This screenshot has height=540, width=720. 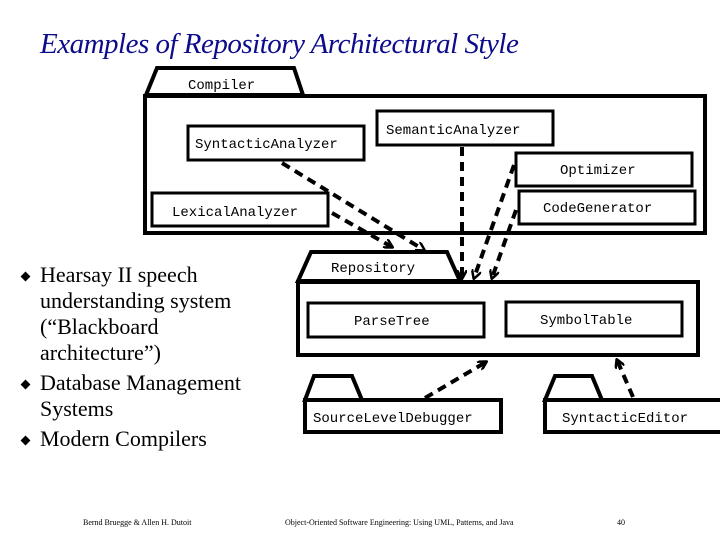 I want to click on bullet-item: Modern Compilers, so click(x=151, y=439).